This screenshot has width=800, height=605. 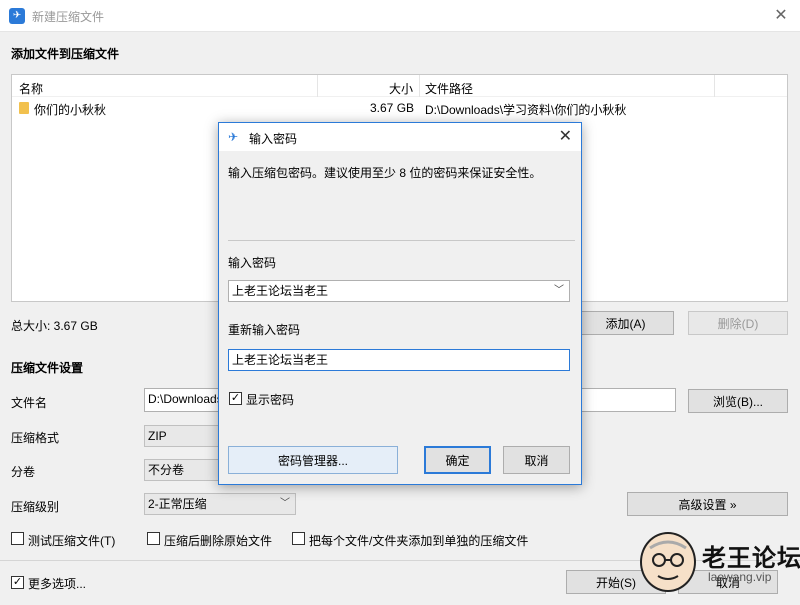 I want to click on level-select: 2-正常压缩 ﹀, so click(x=220, y=504).